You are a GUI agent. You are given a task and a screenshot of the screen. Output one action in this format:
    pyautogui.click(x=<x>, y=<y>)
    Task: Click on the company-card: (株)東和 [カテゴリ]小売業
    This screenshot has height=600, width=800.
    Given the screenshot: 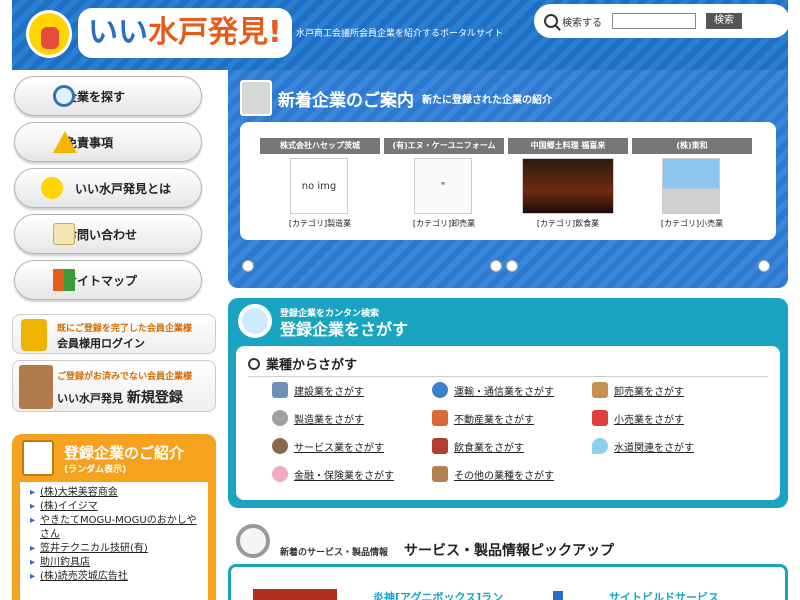 What is the action you would take?
    pyautogui.click(x=692, y=184)
    